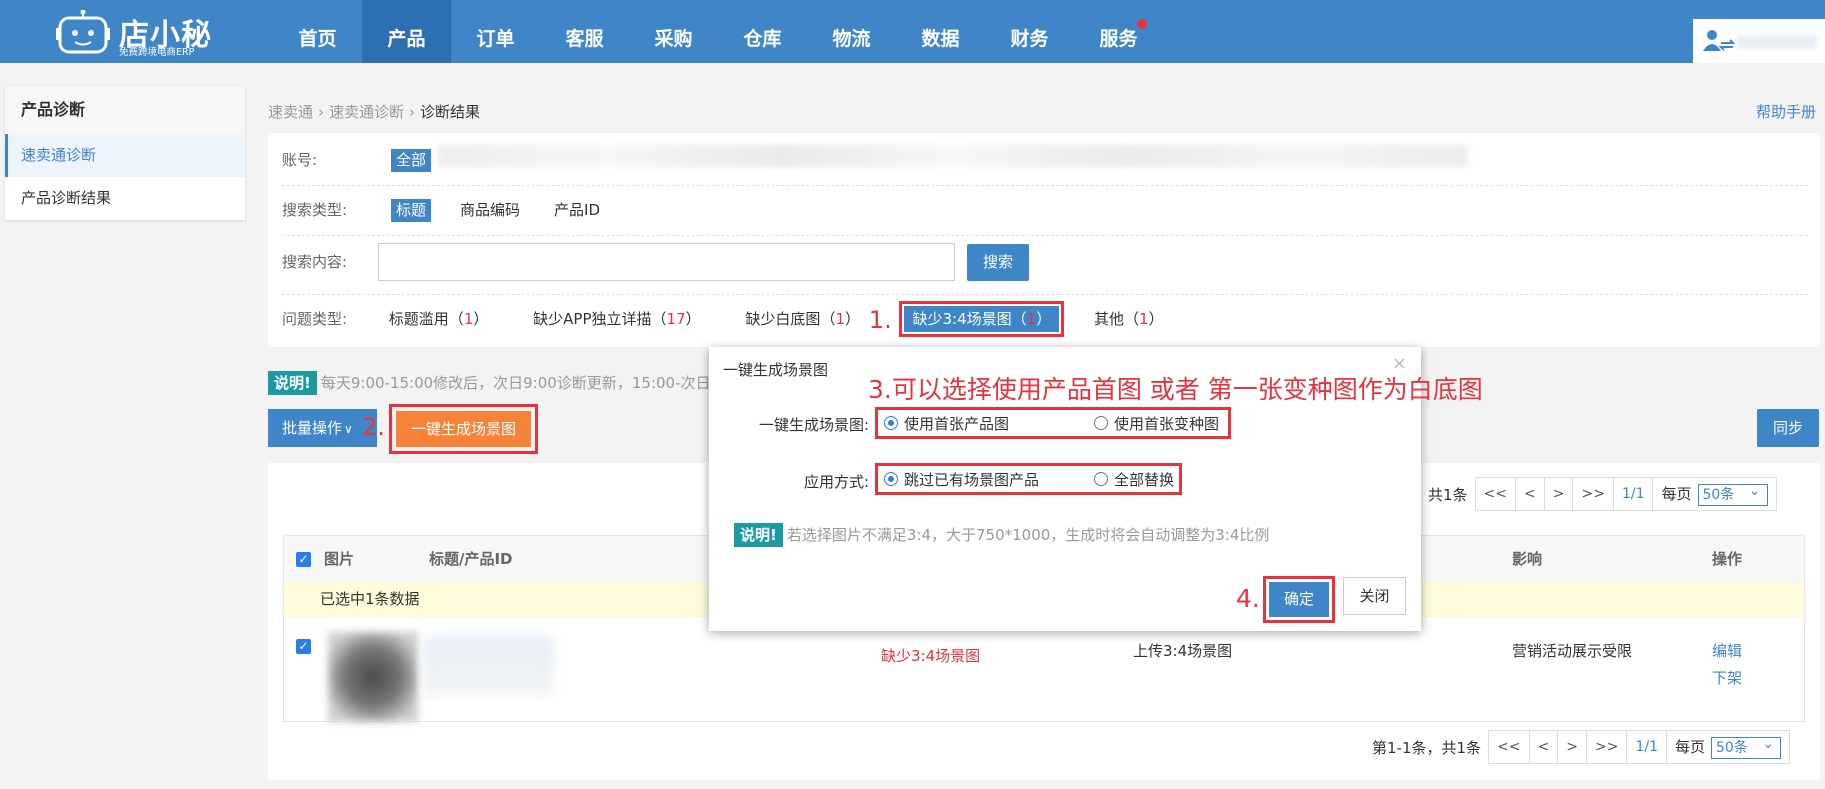  Describe the element at coordinates (125, 155) in the screenshot. I see `sidebar-item-aliexpress-diagnosis: 速卖通诊断` at that location.